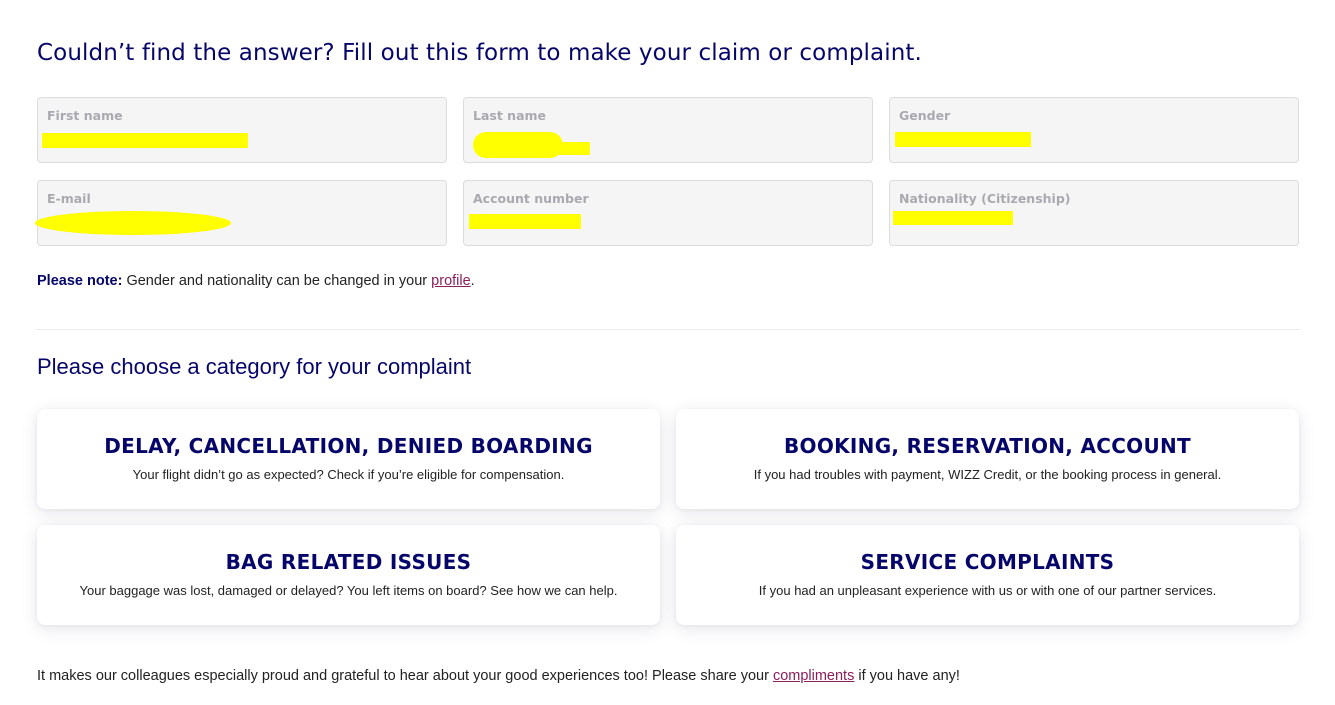  What do you see at coordinates (85, 115) in the screenshot?
I see `first-name-label: First name` at bounding box center [85, 115].